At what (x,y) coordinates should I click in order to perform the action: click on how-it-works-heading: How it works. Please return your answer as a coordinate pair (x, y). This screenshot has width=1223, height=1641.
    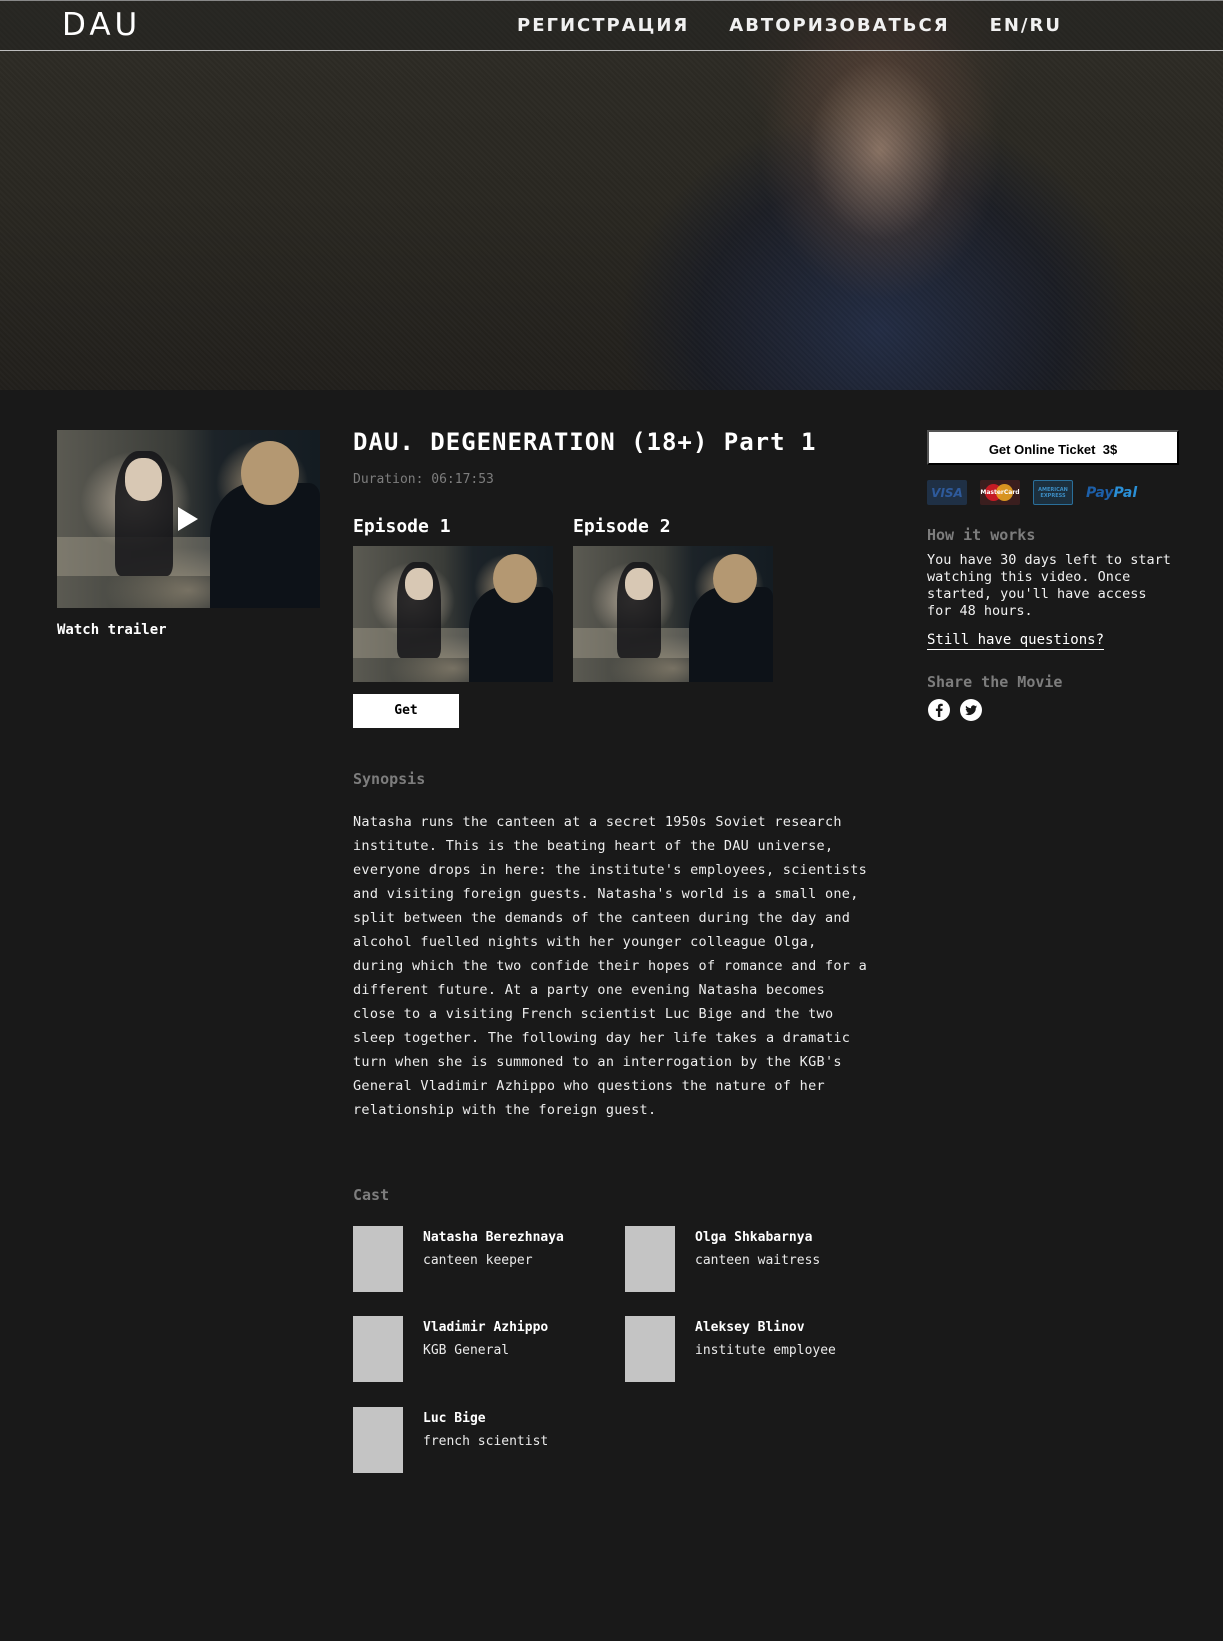
    Looking at the image, I should click on (981, 535).